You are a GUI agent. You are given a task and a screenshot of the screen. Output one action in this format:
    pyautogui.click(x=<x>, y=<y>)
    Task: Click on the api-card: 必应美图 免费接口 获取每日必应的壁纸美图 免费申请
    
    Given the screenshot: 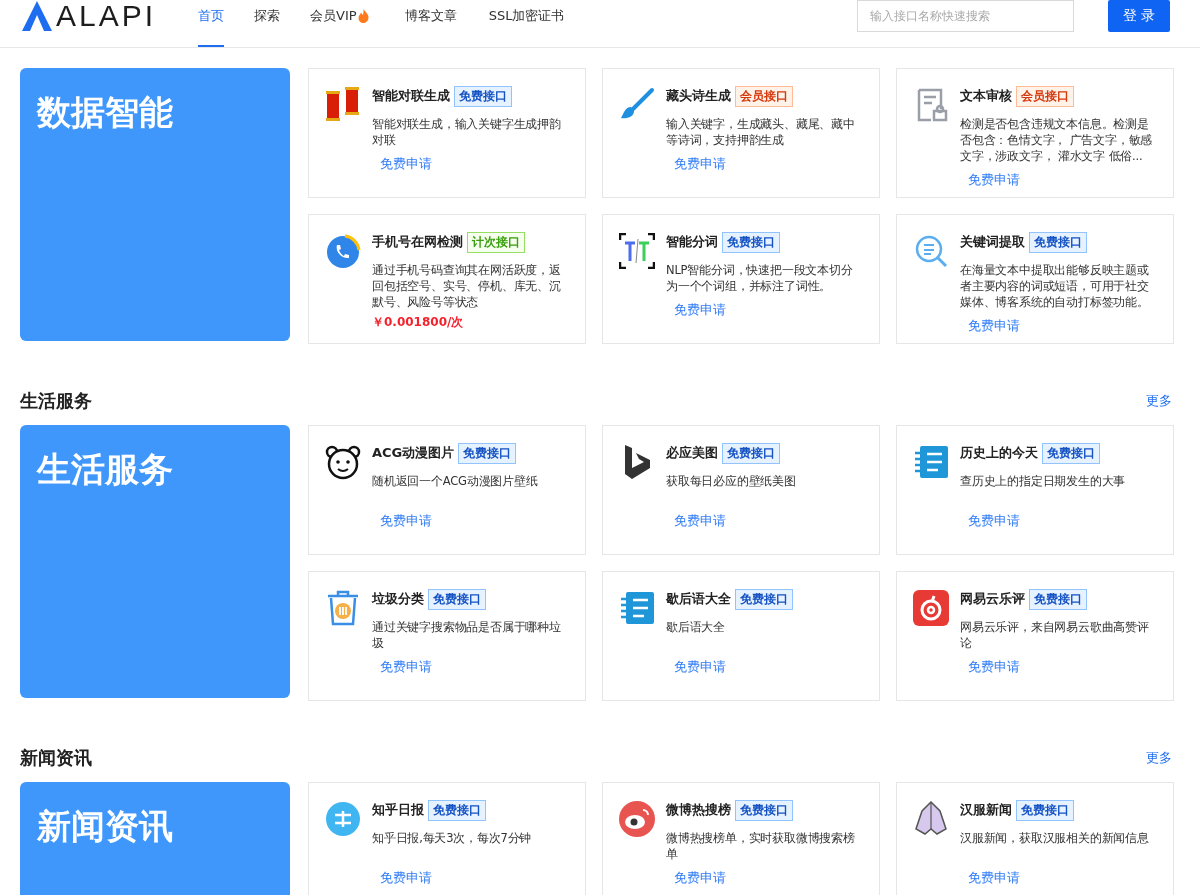 What is the action you would take?
    pyautogui.click(x=741, y=490)
    